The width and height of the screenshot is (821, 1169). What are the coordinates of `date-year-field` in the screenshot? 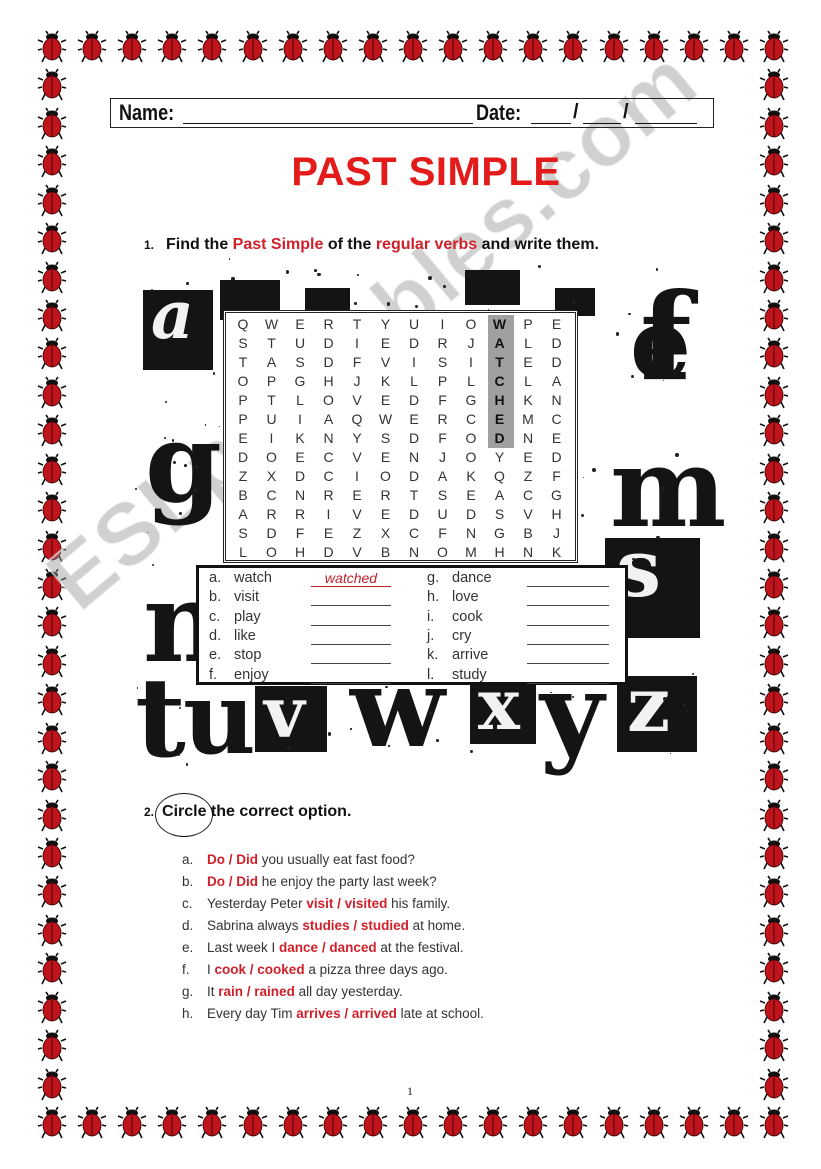 It's located at (666, 123).